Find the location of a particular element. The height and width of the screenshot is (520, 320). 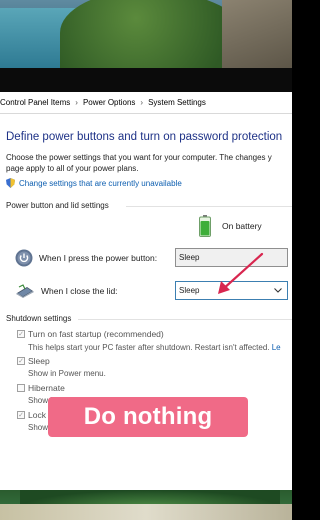

power-button-value: Sleep is located at coordinates (189, 257).